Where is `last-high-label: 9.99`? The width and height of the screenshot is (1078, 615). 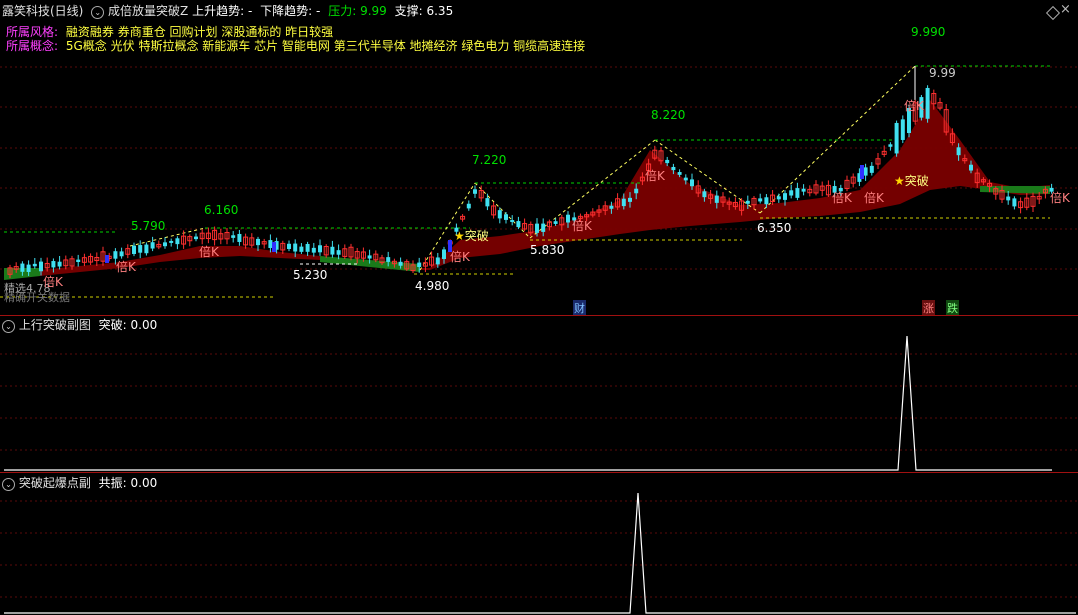
last-high-label: 9.99 is located at coordinates (942, 73).